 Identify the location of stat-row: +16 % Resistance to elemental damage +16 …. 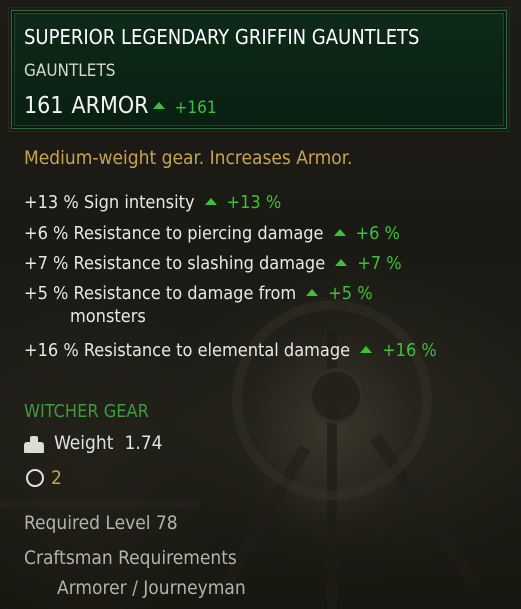
(230, 350).